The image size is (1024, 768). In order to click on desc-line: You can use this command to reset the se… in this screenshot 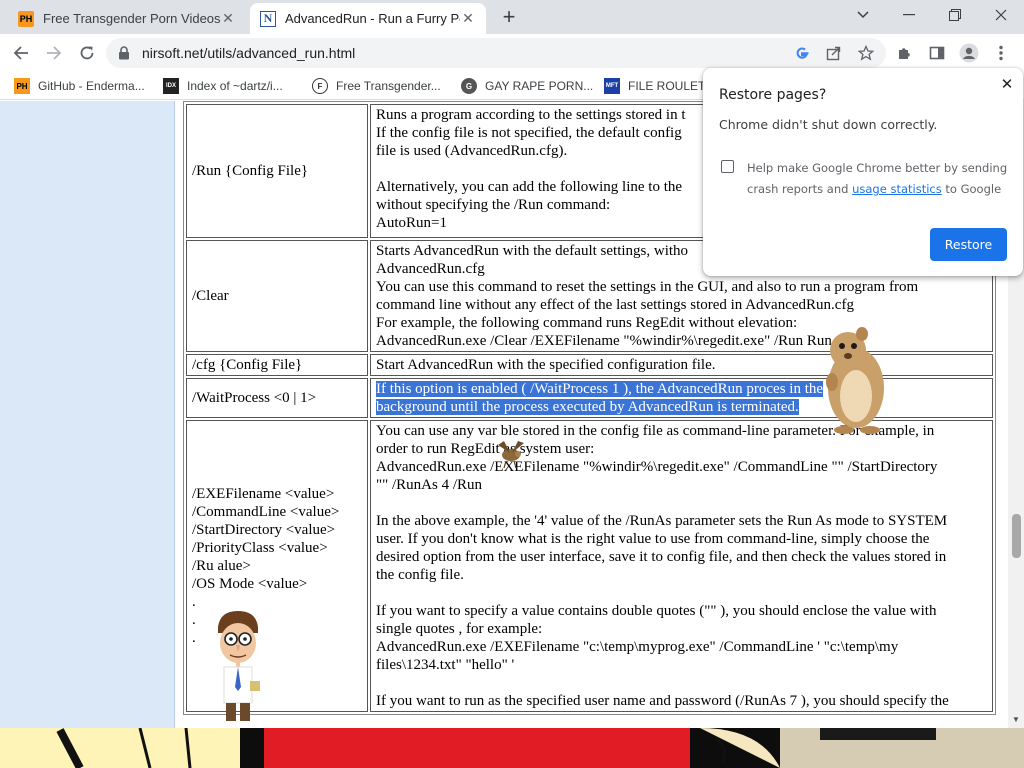, I will do `click(647, 287)`.